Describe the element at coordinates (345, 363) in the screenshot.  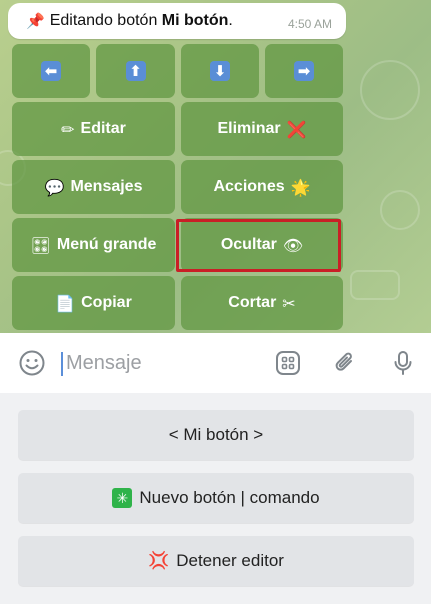
I see `attach-icon` at that location.